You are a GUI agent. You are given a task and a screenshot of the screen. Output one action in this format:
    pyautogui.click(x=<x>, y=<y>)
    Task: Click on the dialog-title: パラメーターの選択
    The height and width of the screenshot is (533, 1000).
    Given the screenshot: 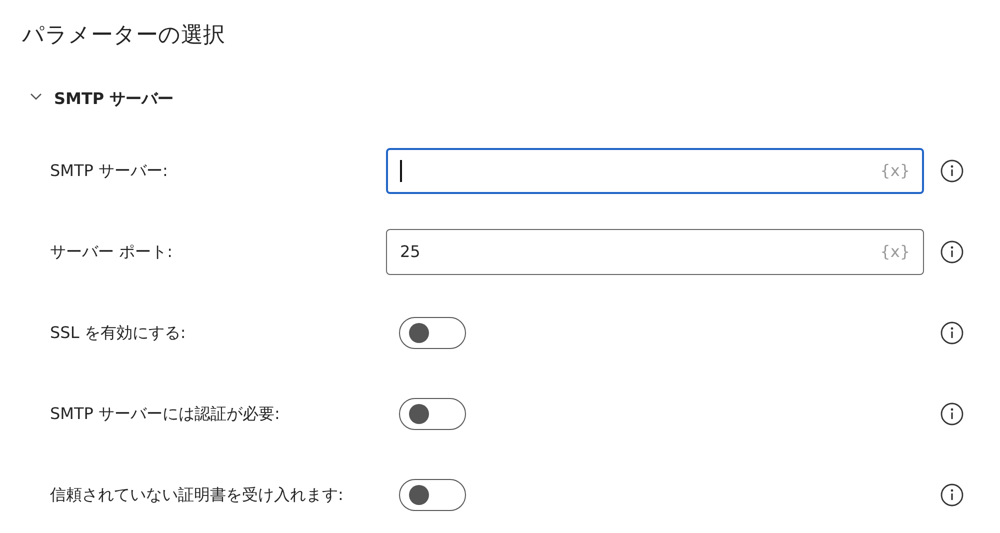 What is the action you would take?
    pyautogui.click(x=123, y=36)
    